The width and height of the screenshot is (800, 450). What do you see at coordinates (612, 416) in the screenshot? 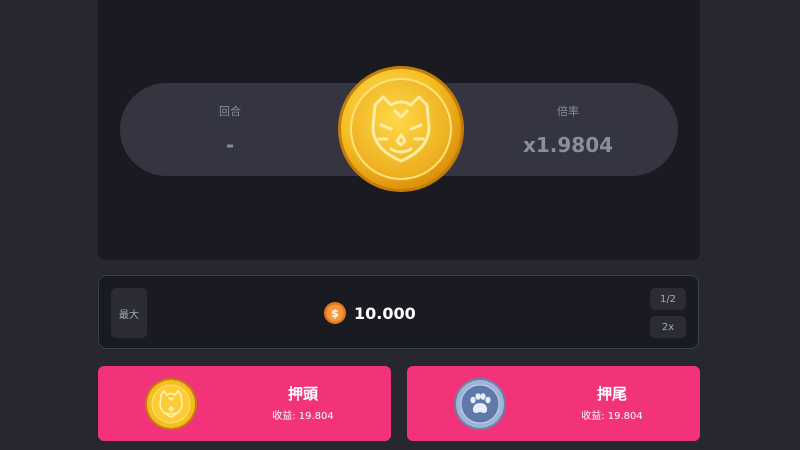
I see `bet-tails-payout: 收益: 19.804` at bounding box center [612, 416].